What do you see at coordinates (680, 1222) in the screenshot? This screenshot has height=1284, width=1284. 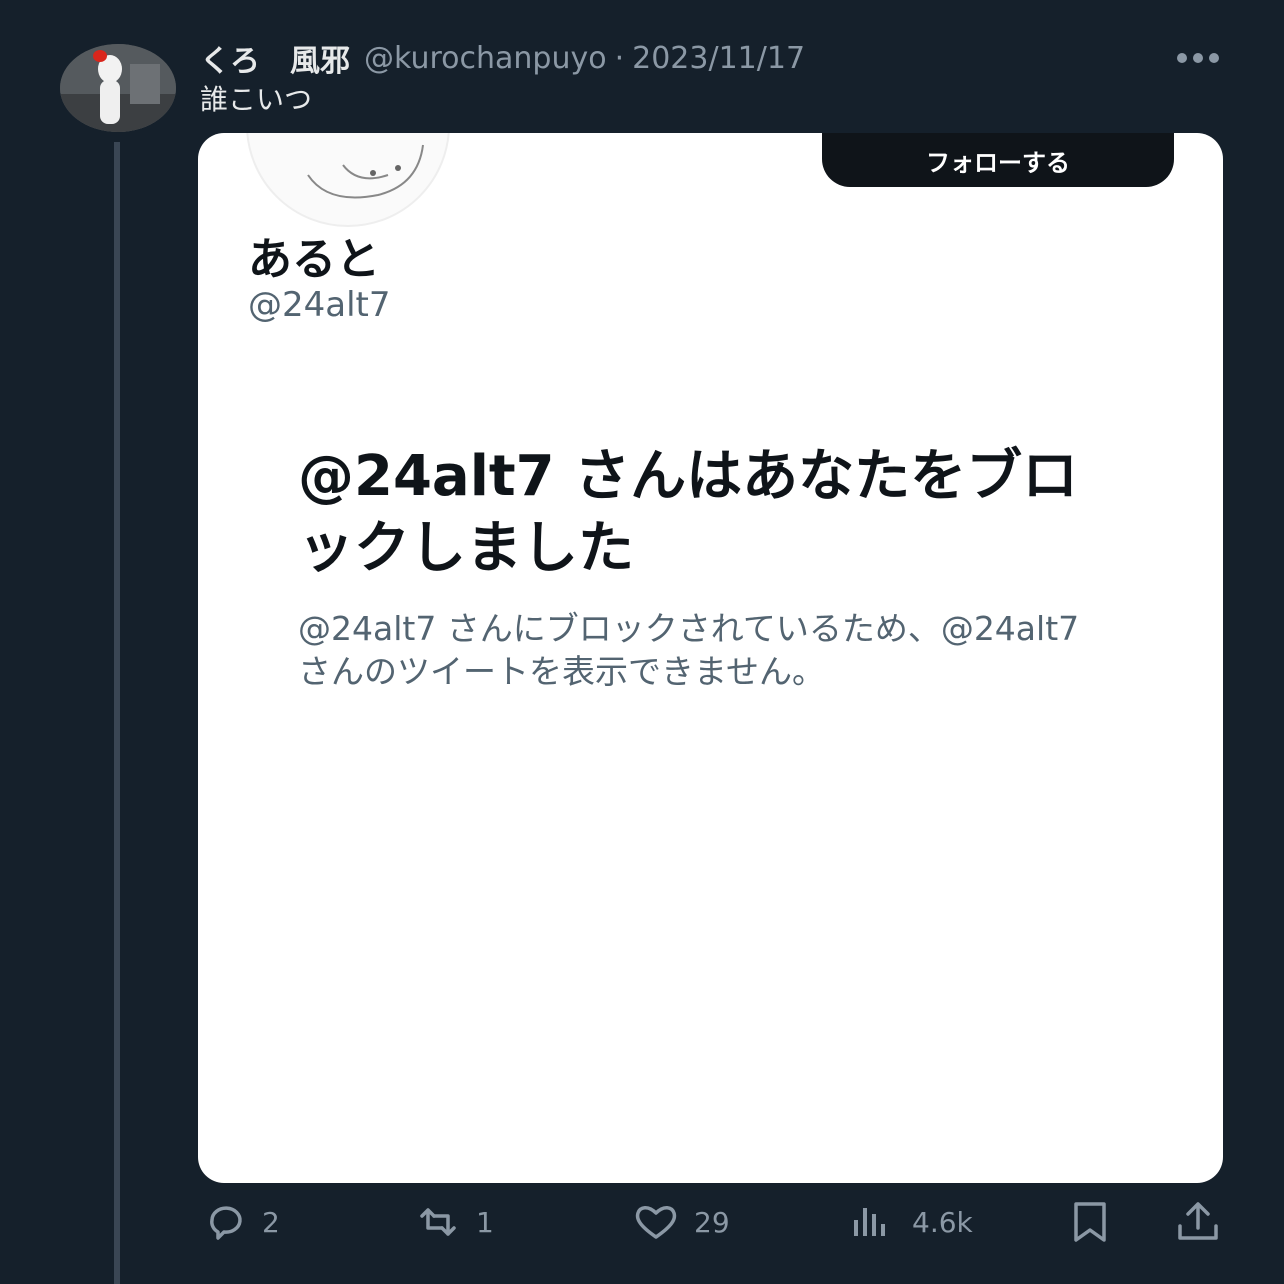 I see `like-button: 29` at bounding box center [680, 1222].